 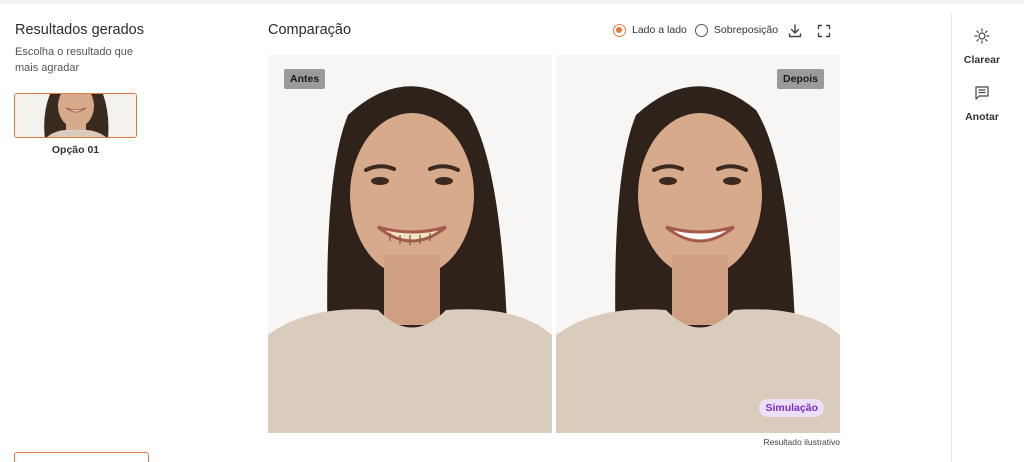 I want to click on fullscreen-button, so click(x=824, y=31).